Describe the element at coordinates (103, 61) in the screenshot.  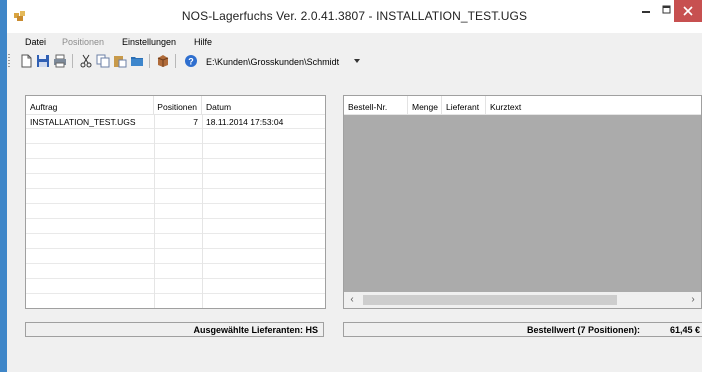
I see `copy-icon` at that location.